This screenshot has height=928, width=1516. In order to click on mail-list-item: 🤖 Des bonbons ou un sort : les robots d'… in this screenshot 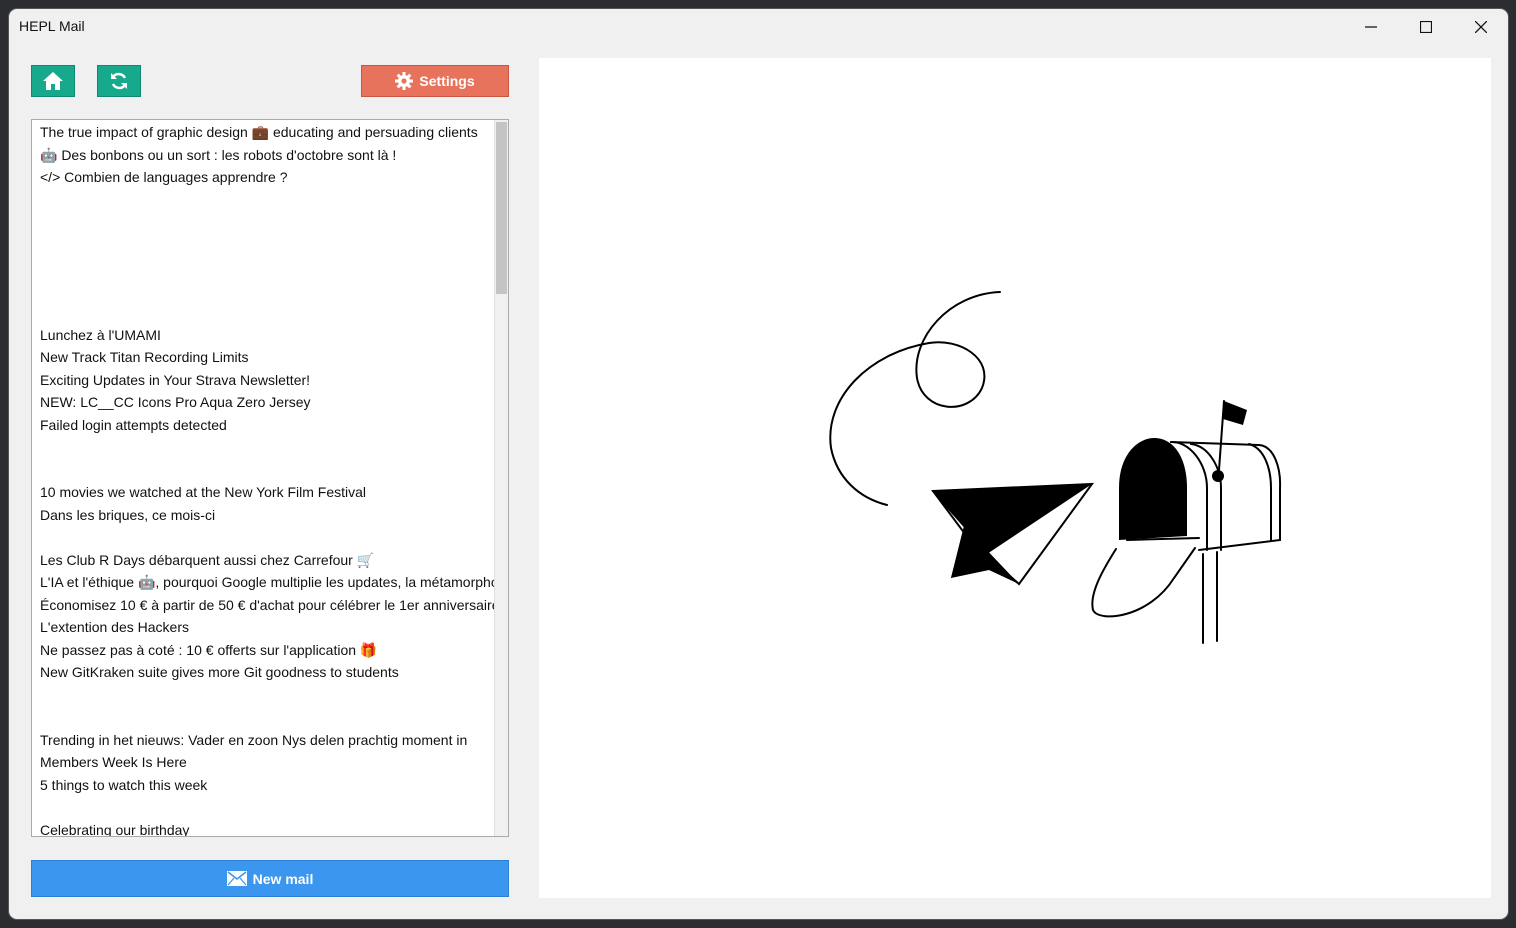, I will do `click(218, 155)`.